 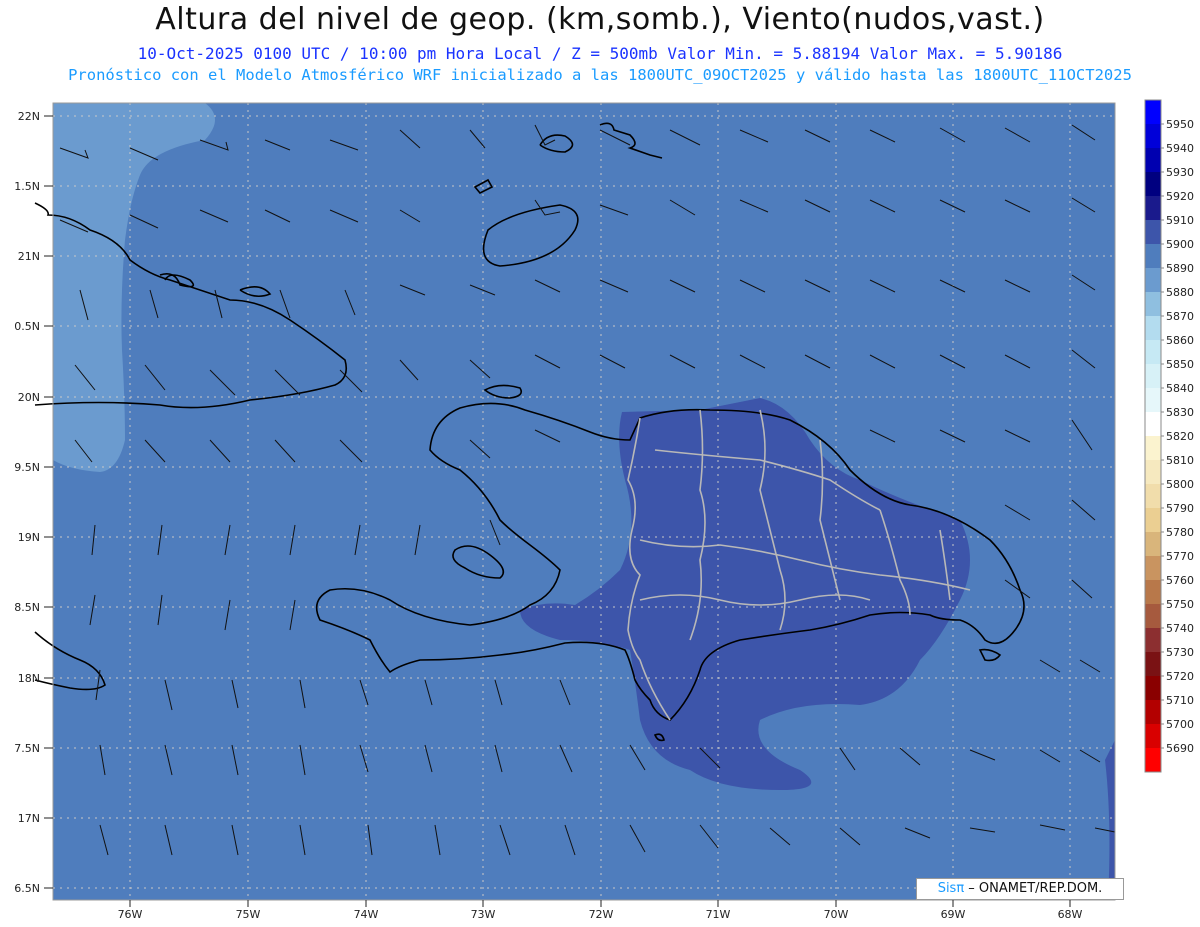 I want to click on colorbar-label: 5860, so click(x=1180, y=340).